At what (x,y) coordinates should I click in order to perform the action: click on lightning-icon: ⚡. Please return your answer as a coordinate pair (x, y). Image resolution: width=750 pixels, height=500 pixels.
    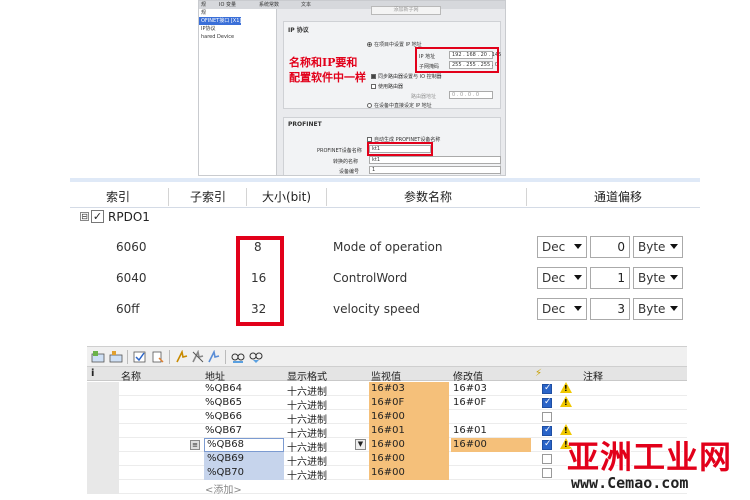
    Looking at the image, I should click on (539, 373).